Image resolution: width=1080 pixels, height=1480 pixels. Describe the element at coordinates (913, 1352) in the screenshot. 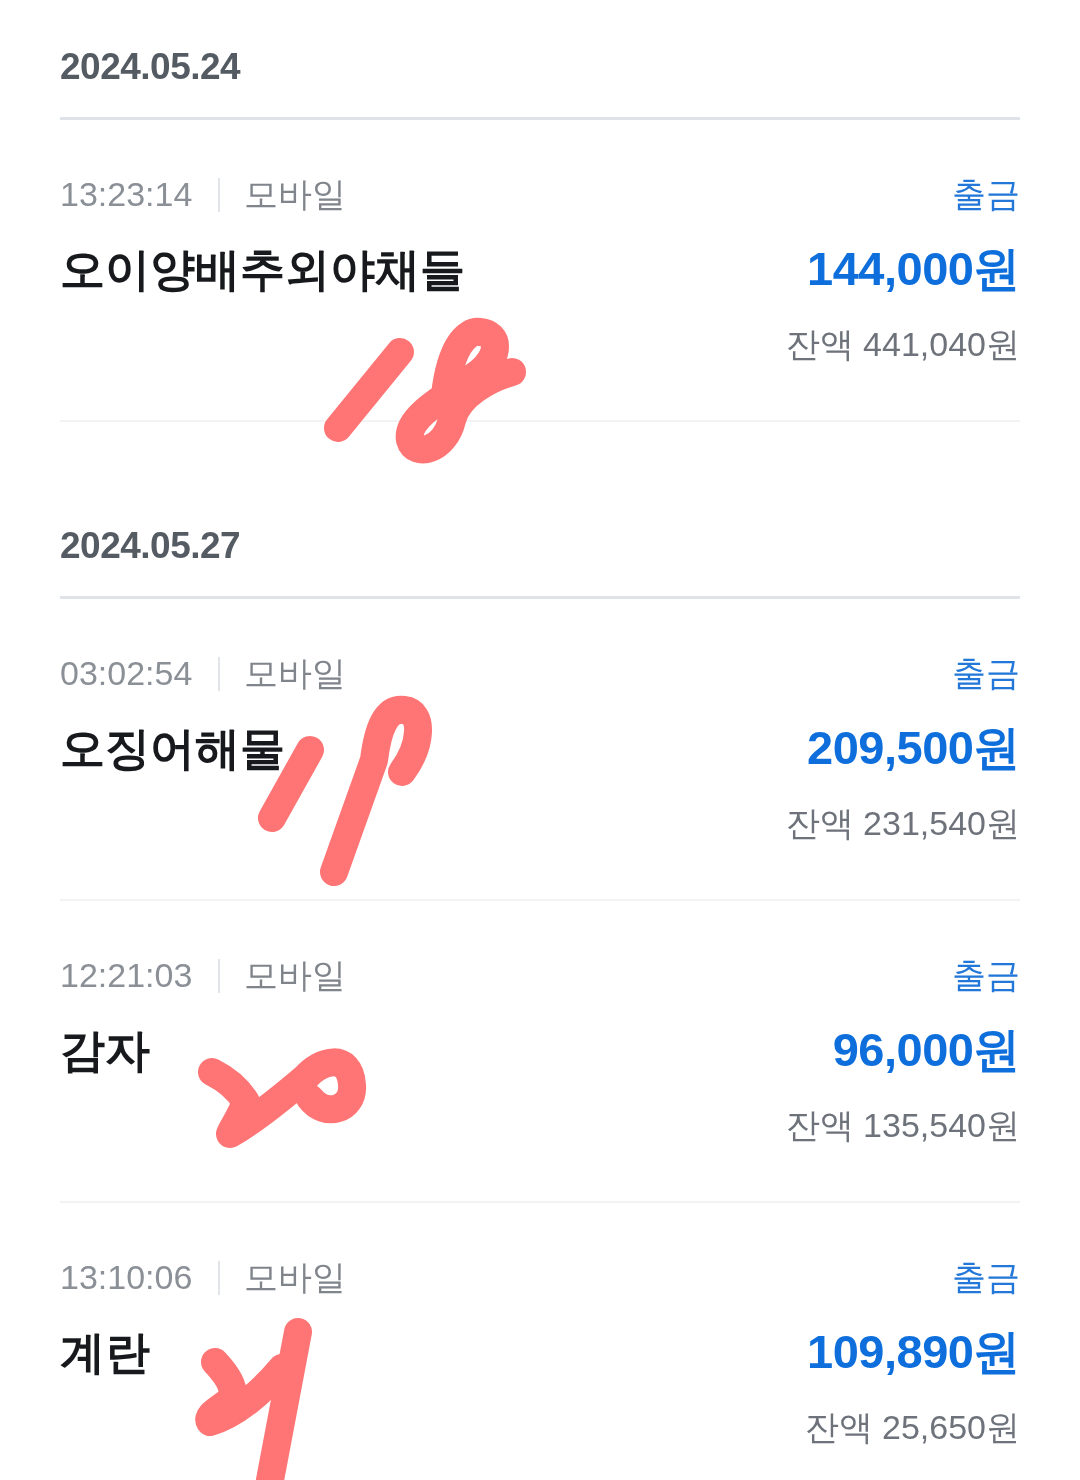

I see `amount-text: 109,890원` at that location.